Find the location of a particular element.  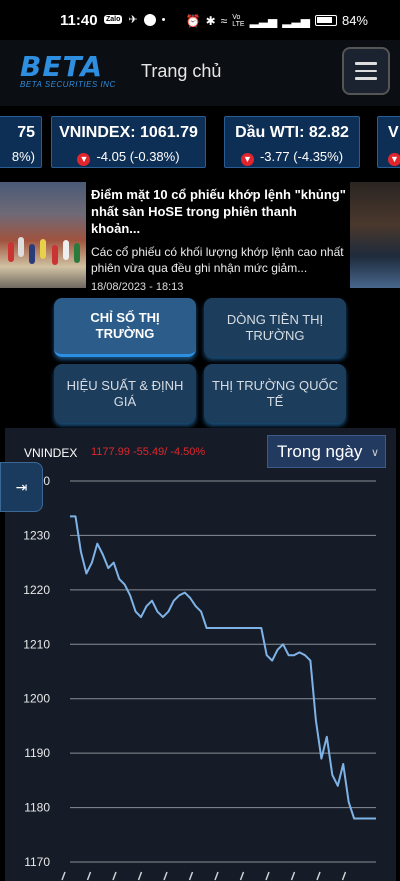

logo-subtitle: BETA SECURITIES INC is located at coordinates (68, 84).